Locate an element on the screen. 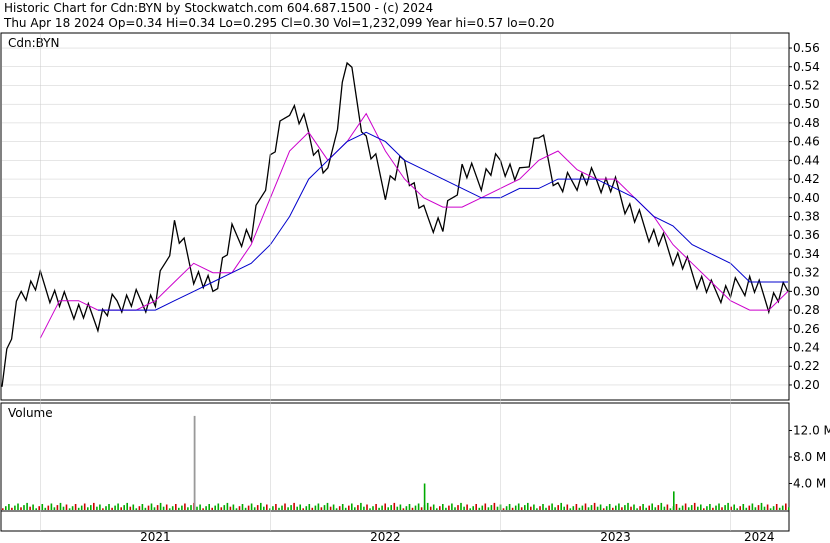 The height and width of the screenshot is (543, 830). price-tick-label: 0.44 is located at coordinates (806, 160).